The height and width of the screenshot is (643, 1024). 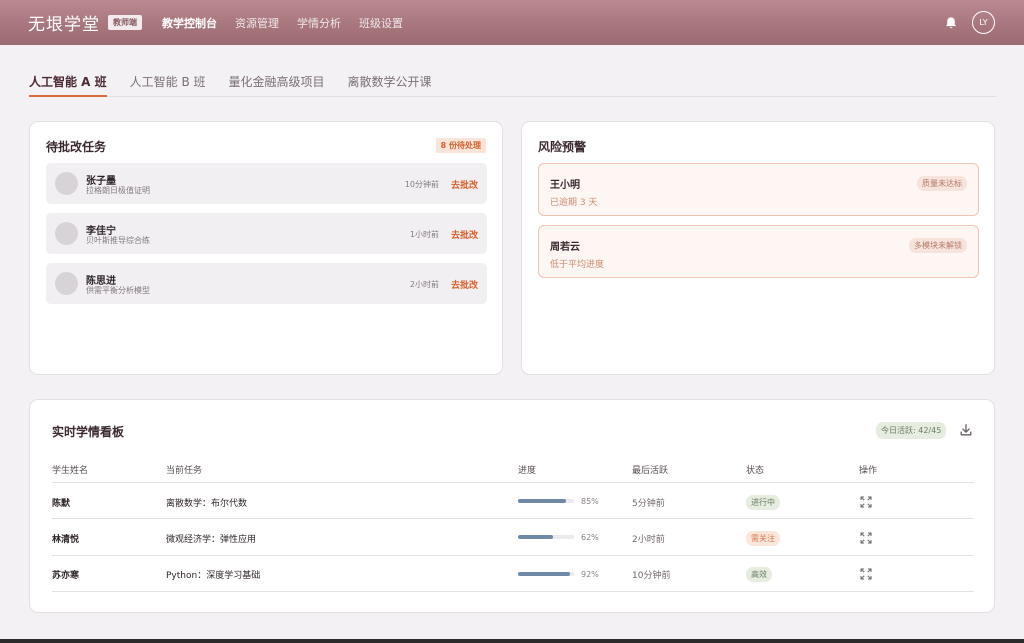 What do you see at coordinates (969, 22) in the screenshot?
I see `header-actions: LY` at bounding box center [969, 22].